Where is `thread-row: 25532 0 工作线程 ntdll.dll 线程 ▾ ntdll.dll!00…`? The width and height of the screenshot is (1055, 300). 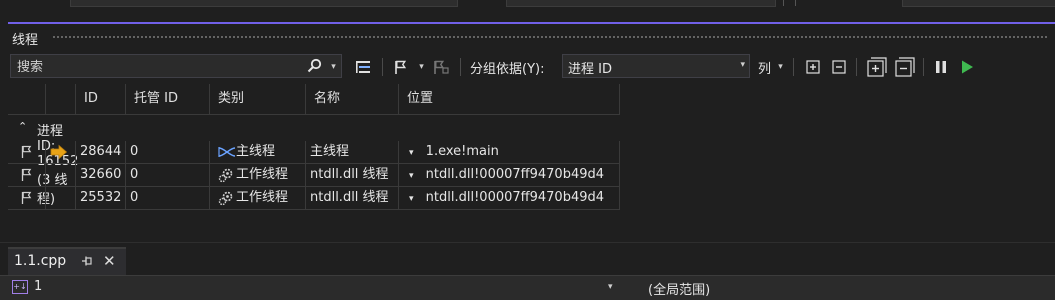 thread-row: 25532 0 工作线程 ntdll.dll 线程 ▾ ntdll.dll!00… is located at coordinates (314, 198).